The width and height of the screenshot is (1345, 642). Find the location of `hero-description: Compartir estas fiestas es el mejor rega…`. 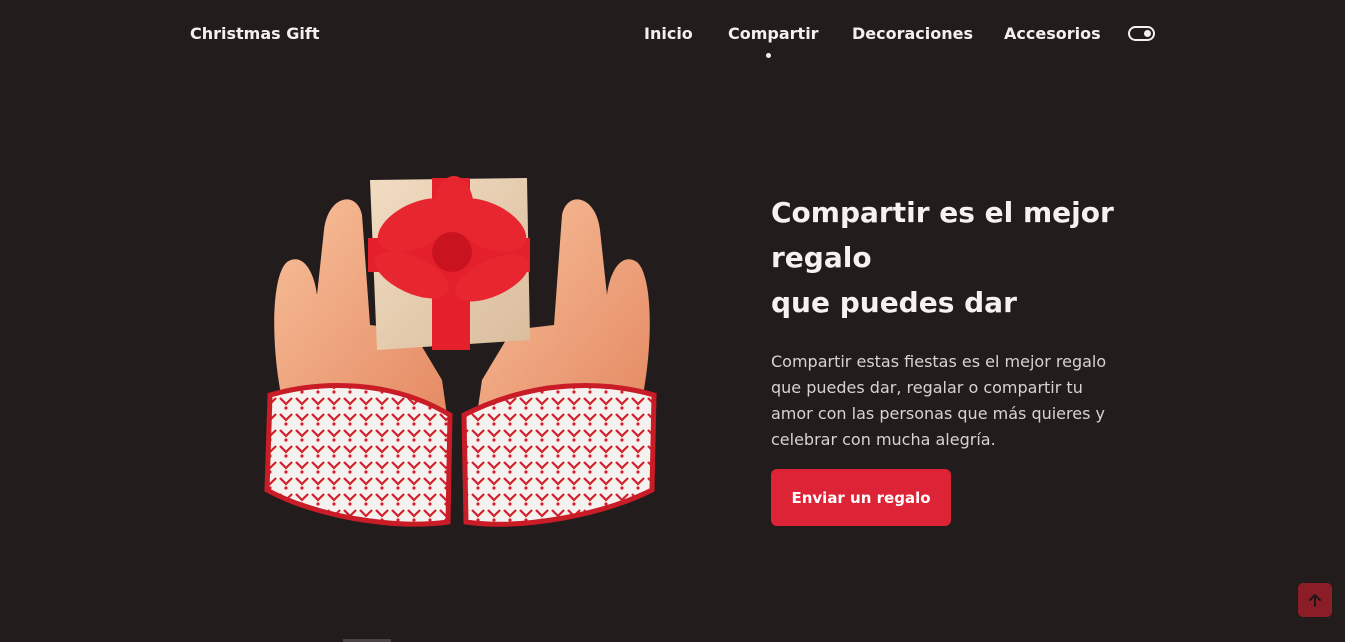

hero-description: Compartir estas fiestas es el mejor rega… is located at coordinates (939, 400).